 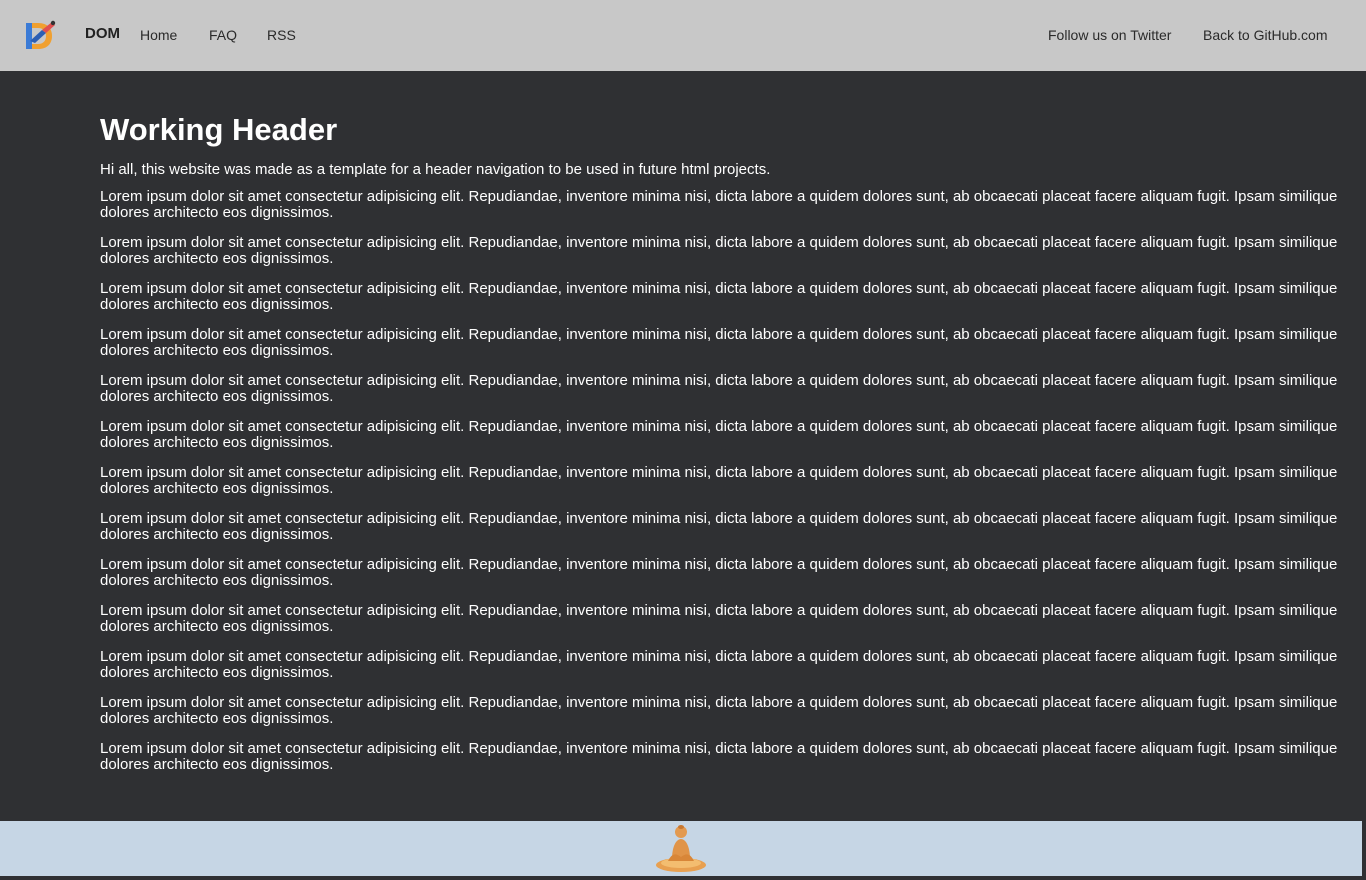 I want to click on nav-link-github: Back to GitHub.com, so click(x=1265, y=35).